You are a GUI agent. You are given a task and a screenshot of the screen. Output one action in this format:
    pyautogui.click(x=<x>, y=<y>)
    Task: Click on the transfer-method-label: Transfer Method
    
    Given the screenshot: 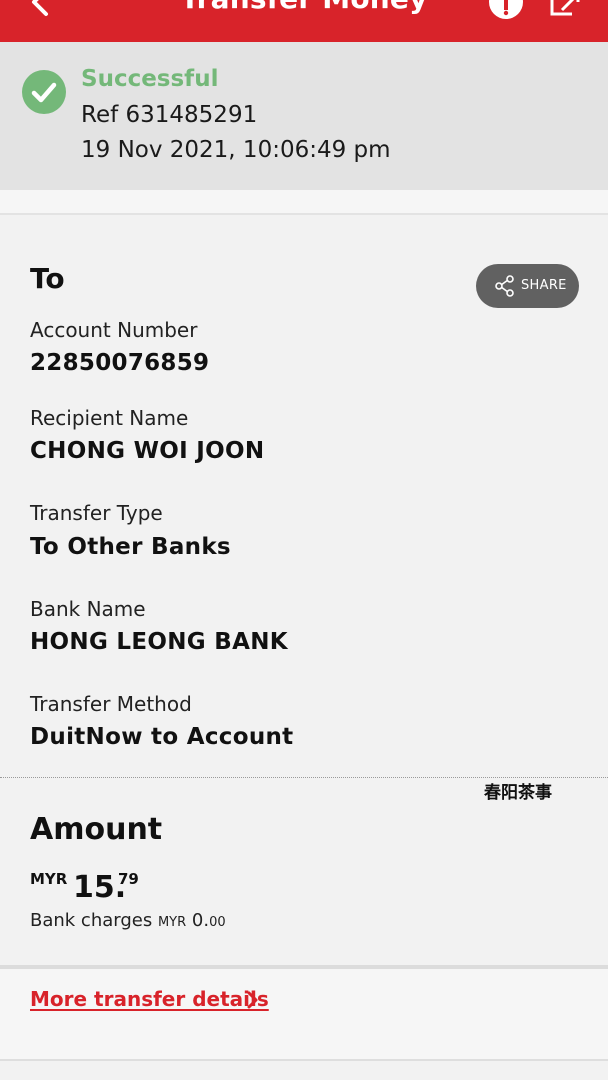 What is the action you would take?
    pyautogui.click(x=111, y=704)
    